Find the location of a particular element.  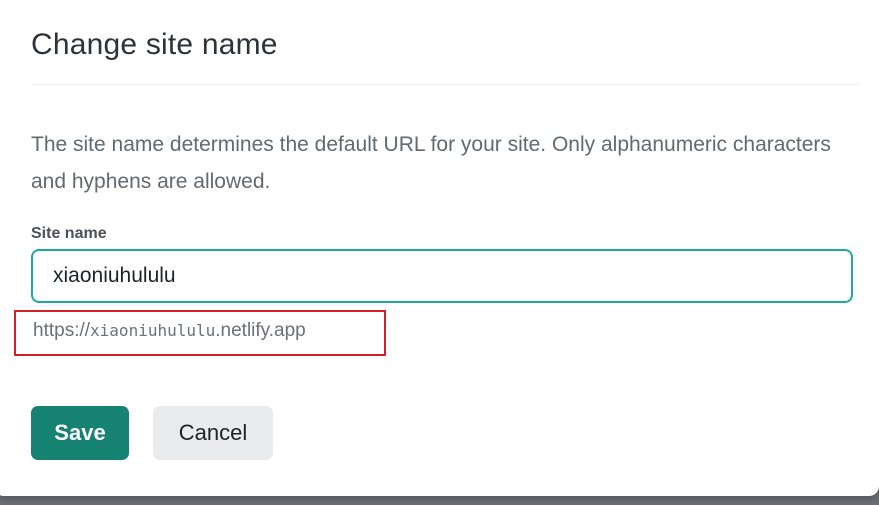

dialog-title: Change site name is located at coordinates (154, 44).